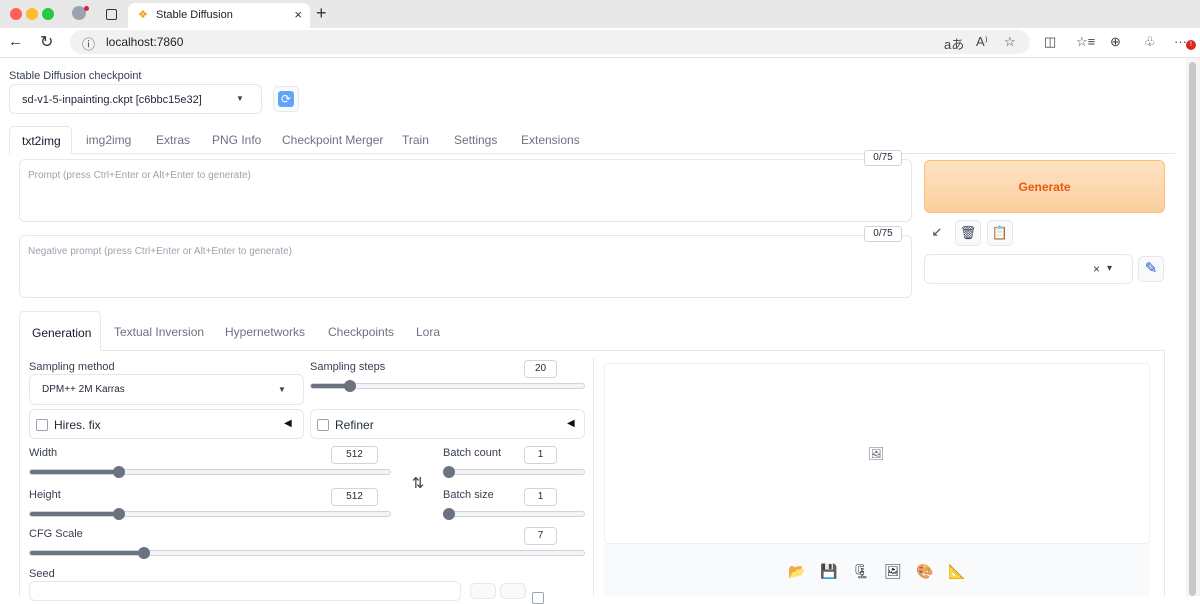 The height and width of the screenshot is (604, 1200). I want to click on back-icon: ←, so click(15, 41).